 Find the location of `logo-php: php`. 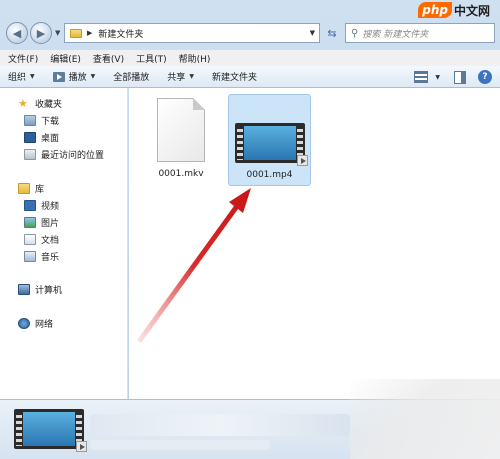

logo-php: php is located at coordinates (435, 10).